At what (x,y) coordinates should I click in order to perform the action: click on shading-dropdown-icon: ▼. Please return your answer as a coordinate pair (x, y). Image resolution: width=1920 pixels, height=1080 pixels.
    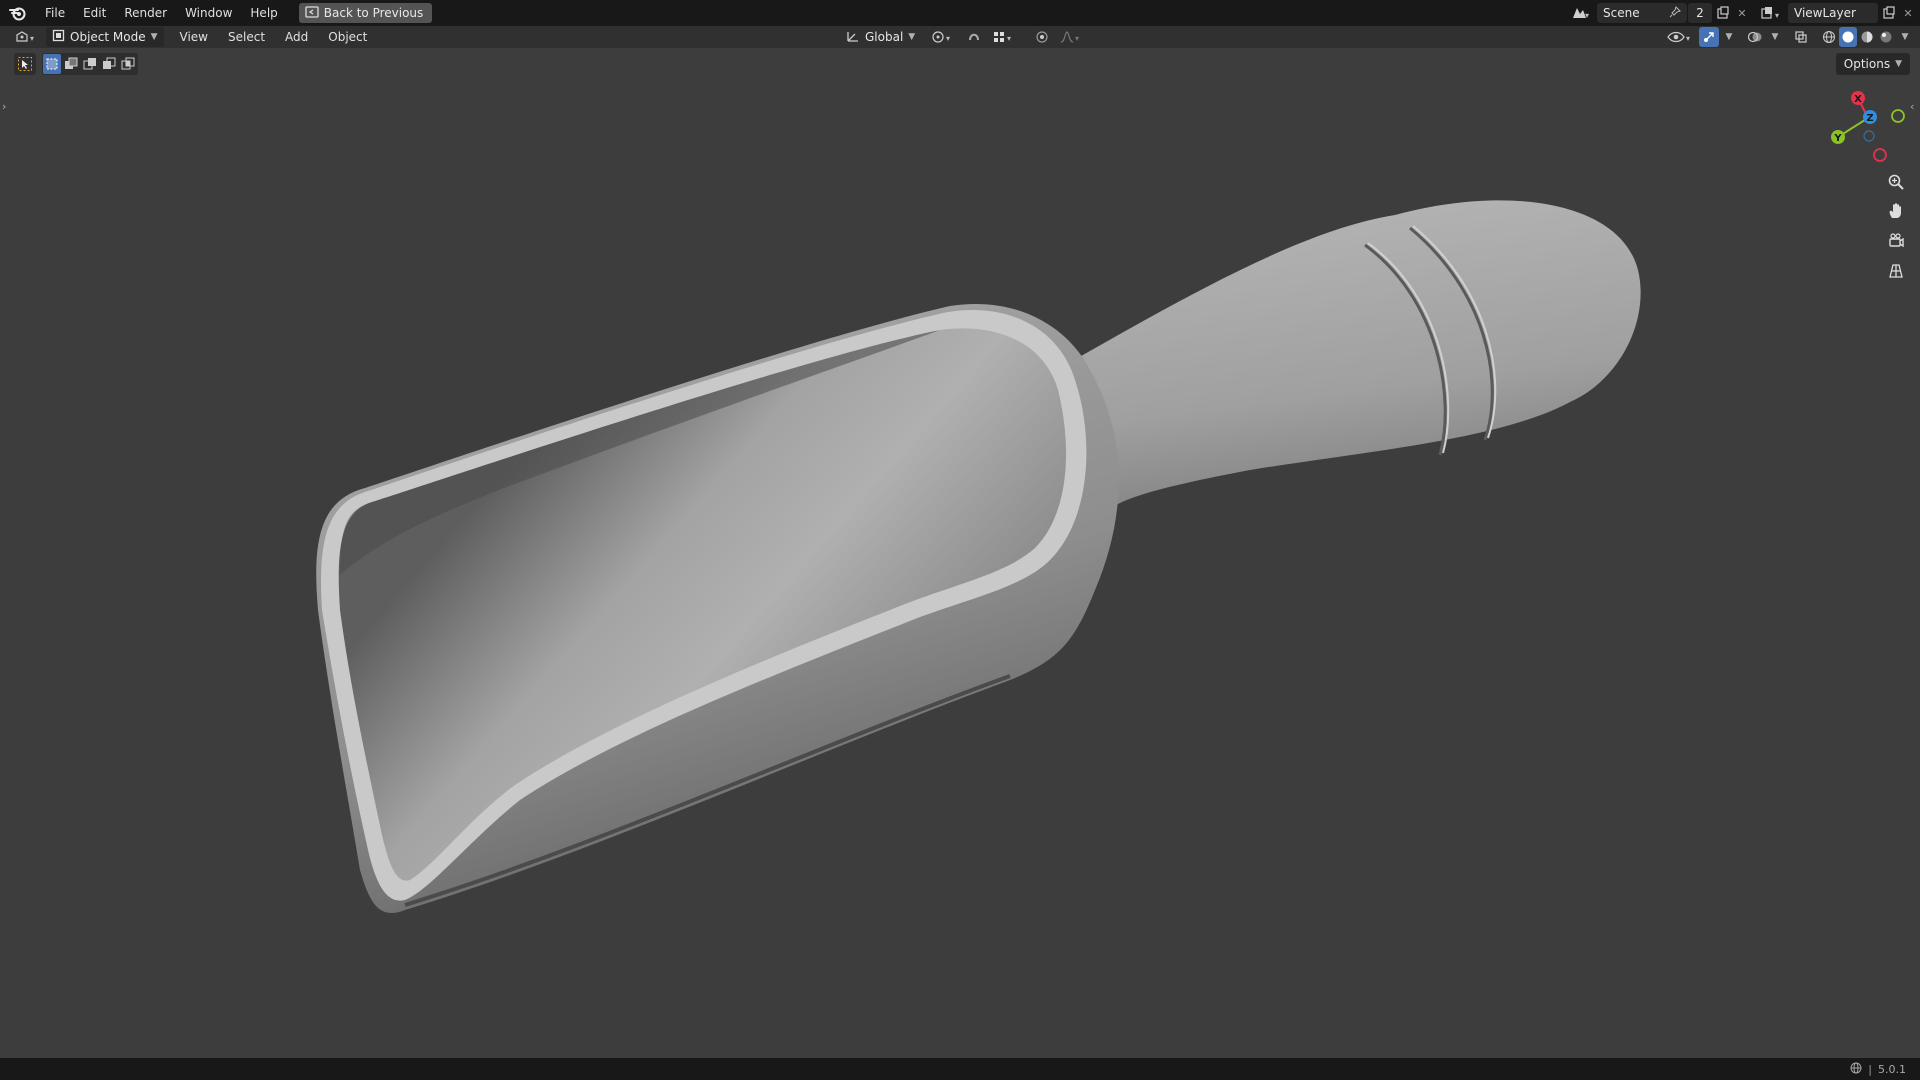
    Looking at the image, I should click on (1905, 37).